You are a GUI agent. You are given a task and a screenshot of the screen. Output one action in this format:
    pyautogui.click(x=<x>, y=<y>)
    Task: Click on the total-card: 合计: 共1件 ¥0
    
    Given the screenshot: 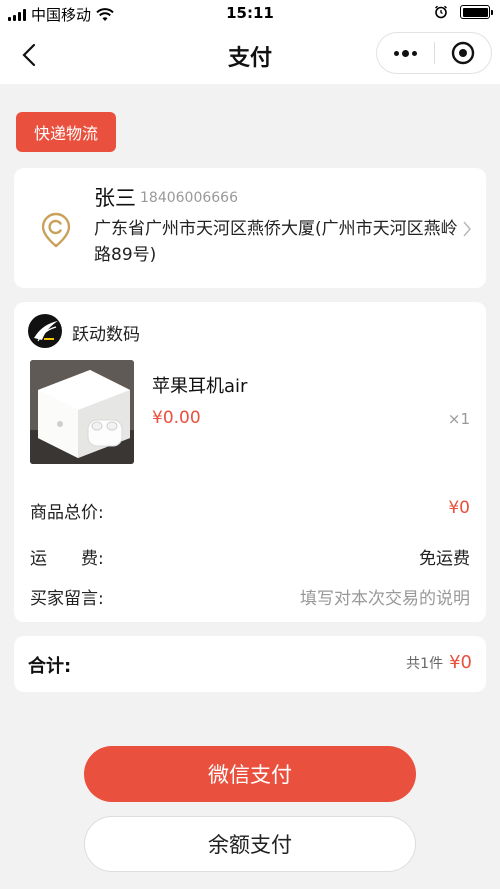 What is the action you would take?
    pyautogui.click(x=250, y=664)
    